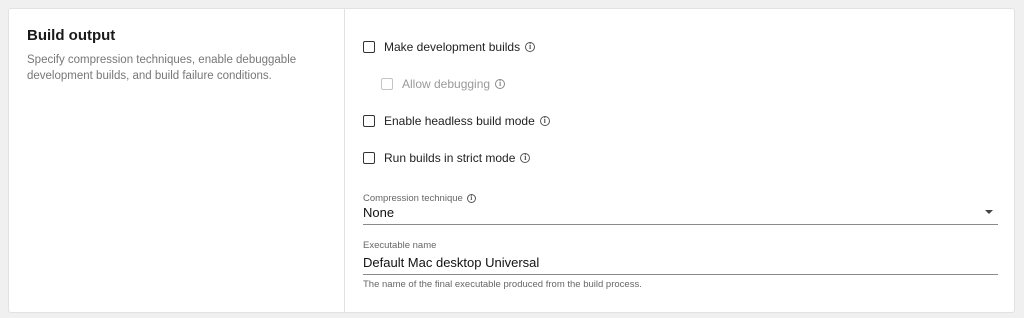  I want to click on make-development-builds-option: Make development builds i, so click(449, 47).